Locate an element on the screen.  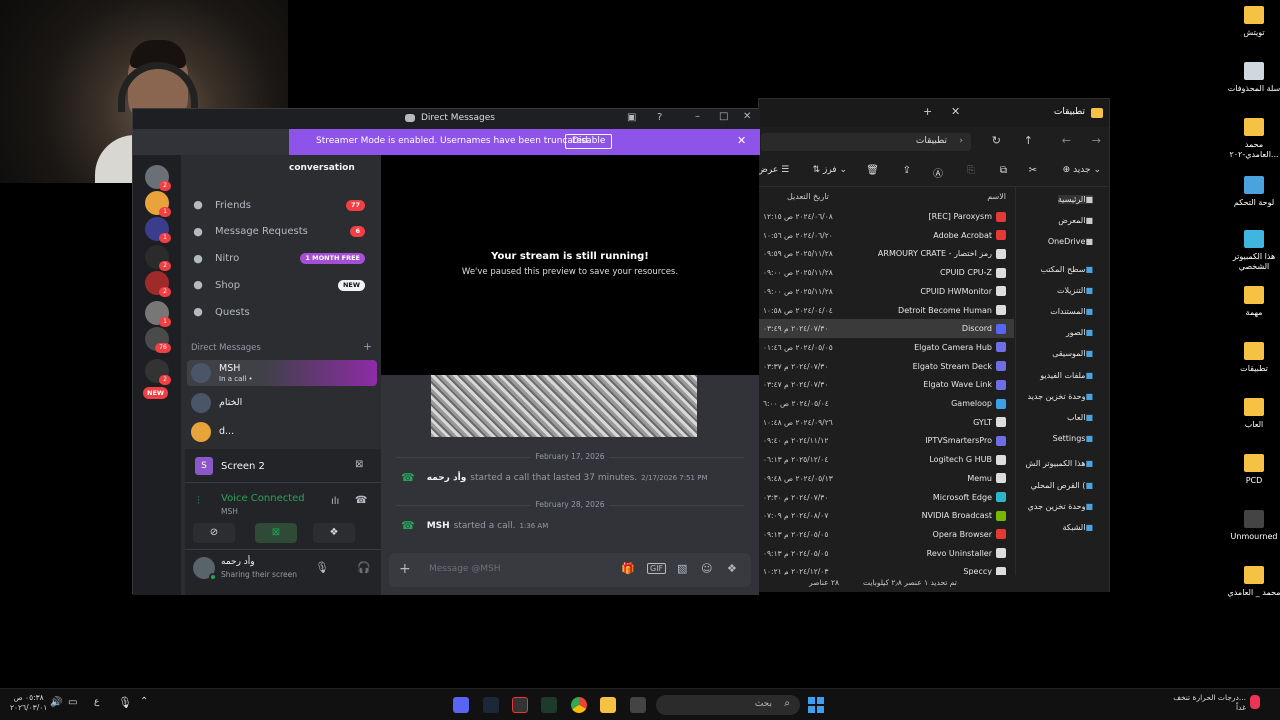
share-icon: ⇪ is located at coordinates (907, 170).